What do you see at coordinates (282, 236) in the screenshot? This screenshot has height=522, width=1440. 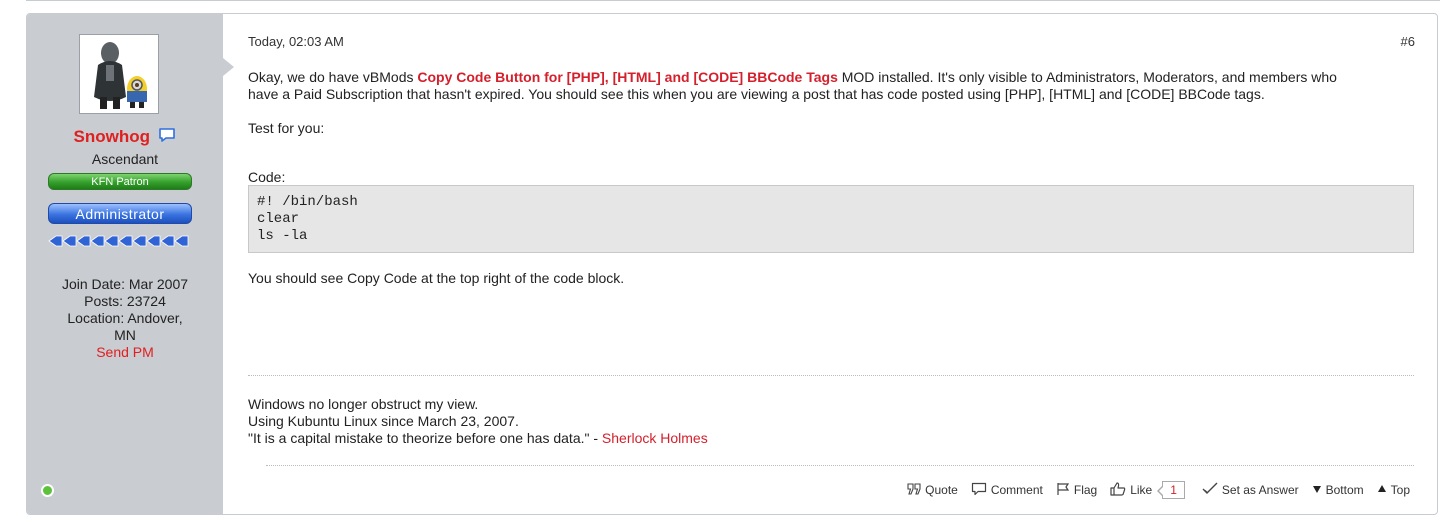 I see `code-line: ls -la` at bounding box center [282, 236].